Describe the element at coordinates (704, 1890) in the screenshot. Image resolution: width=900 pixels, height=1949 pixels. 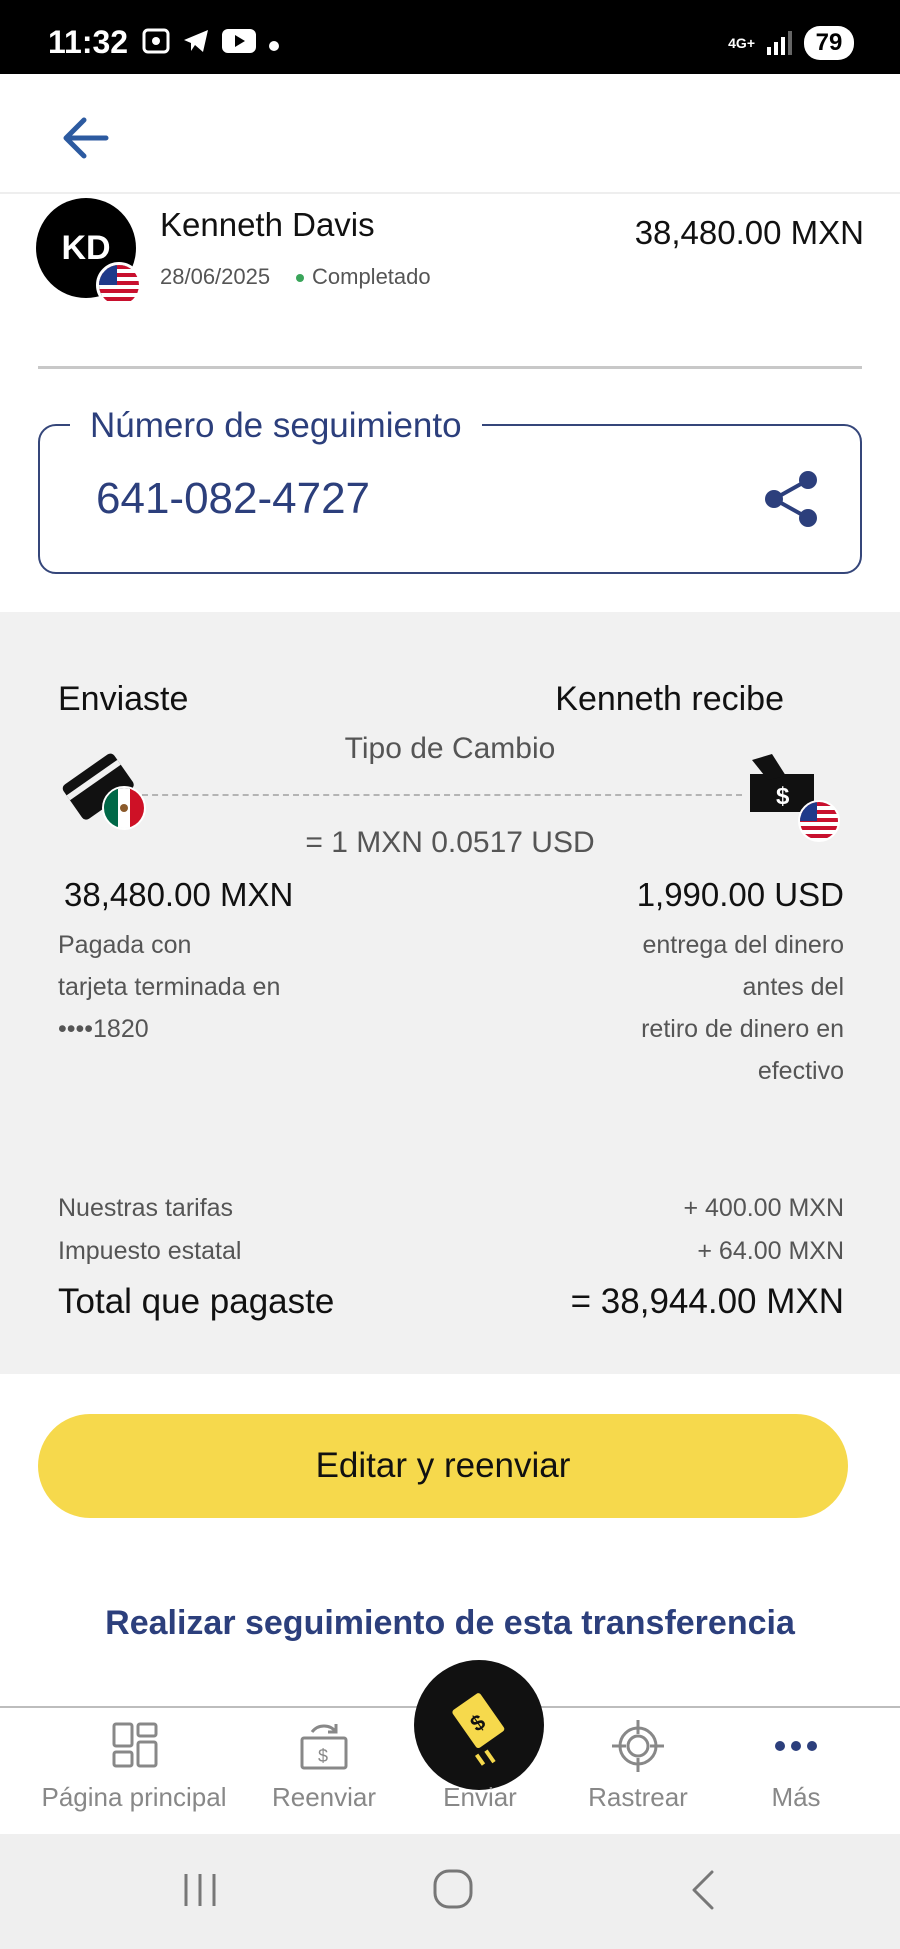
I see `back-nav-icon` at that location.